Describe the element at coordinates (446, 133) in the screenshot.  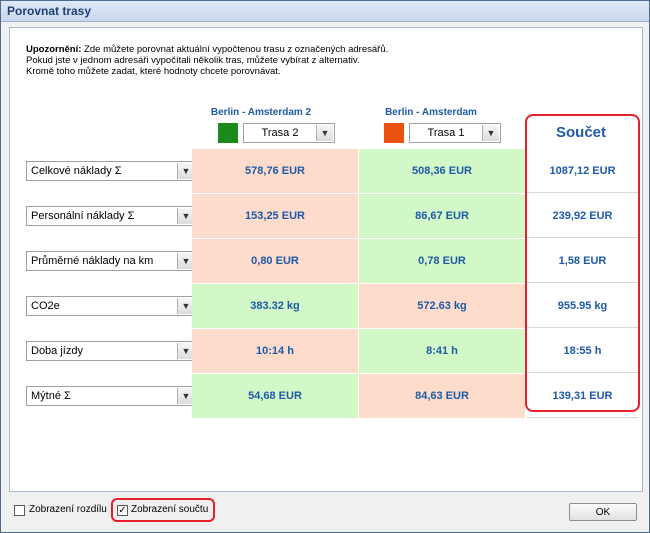
I see `route-2-select-value: Trasa 1` at that location.